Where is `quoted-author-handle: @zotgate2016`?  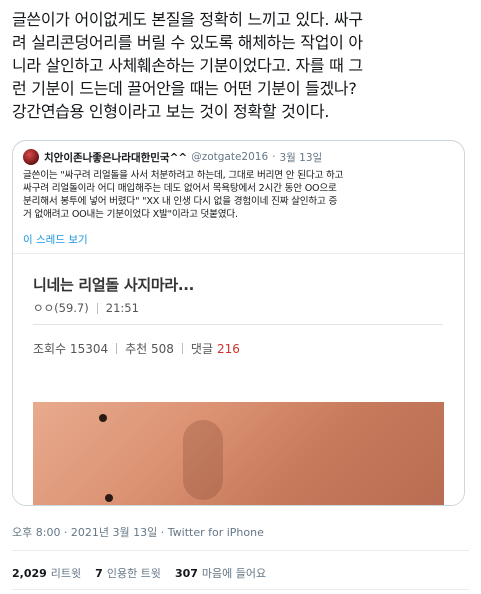 quoted-author-handle: @zotgate2016 is located at coordinates (229, 157).